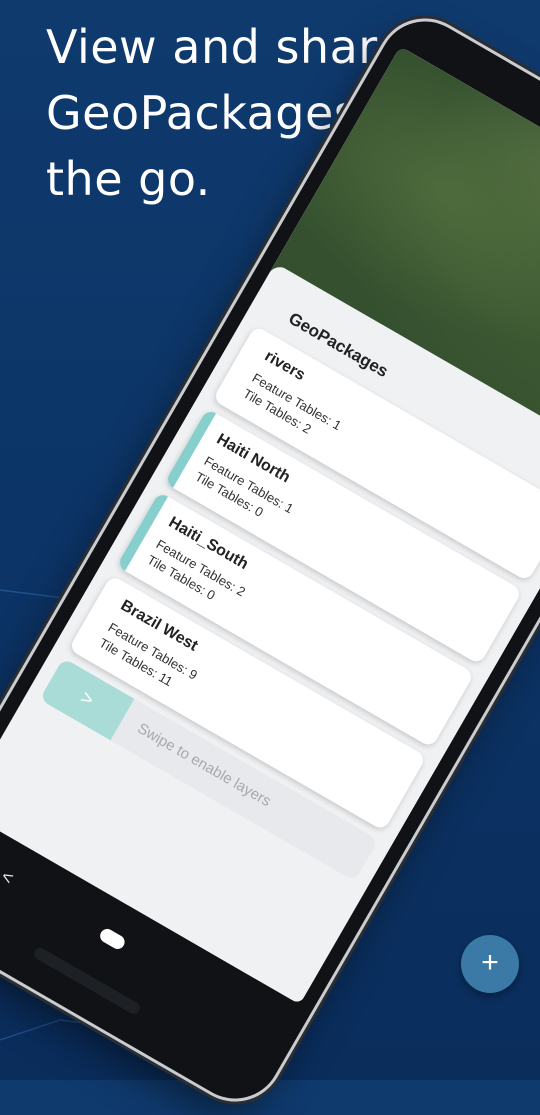  I want to click on back-icon: <, so click(8, 877).